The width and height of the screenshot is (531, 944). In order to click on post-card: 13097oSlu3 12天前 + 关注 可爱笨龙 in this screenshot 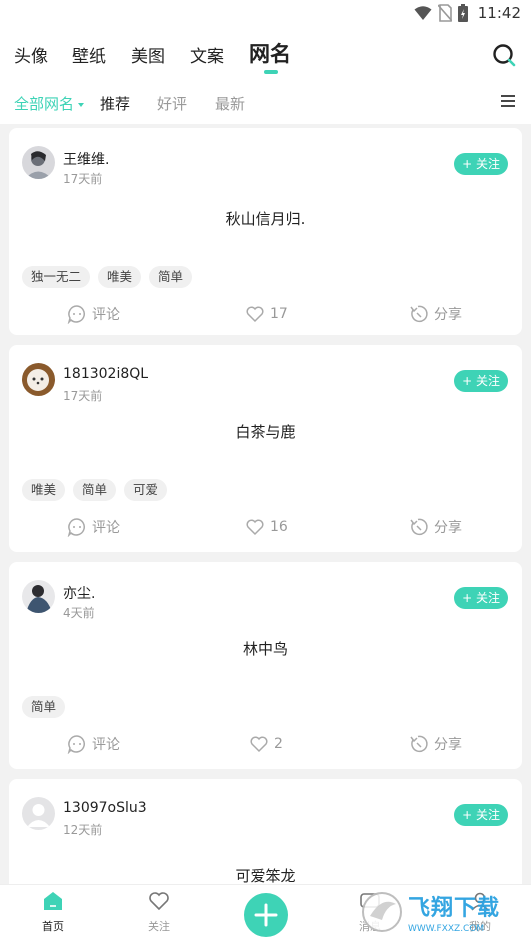, I will do `click(265, 831)`.